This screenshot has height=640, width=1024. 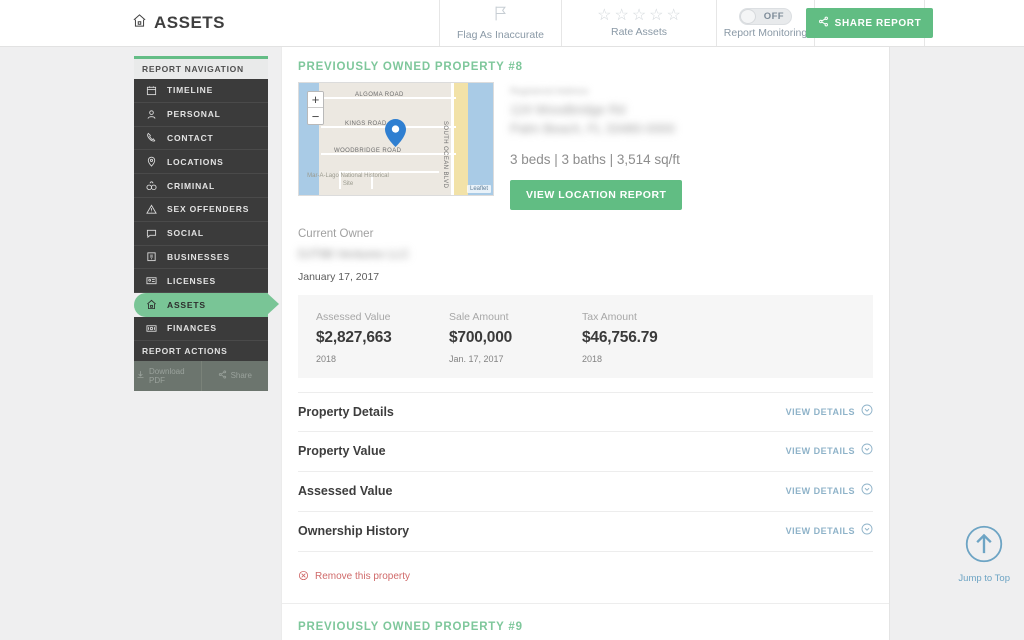 What do you see at coordinates (501, 23) in the screenshot?
I see `flag-as-inaccurate-button: Flag As Inaccurate` at bounding box center [501, 23].